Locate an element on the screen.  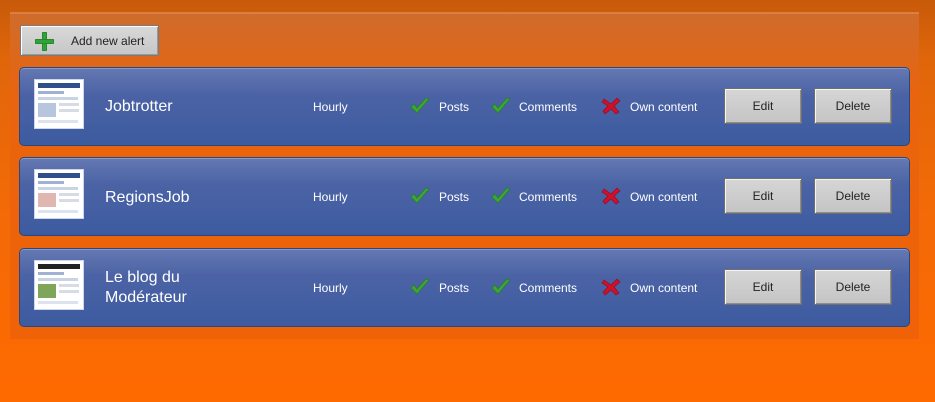
alert-name: Jobtrotter is located at coordinates (139, 106).